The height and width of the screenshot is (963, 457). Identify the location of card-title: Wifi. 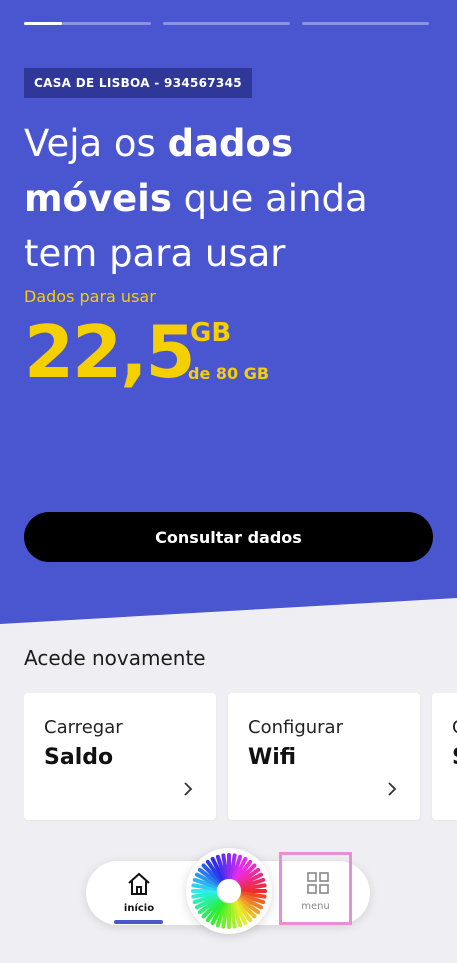
(272, 757).